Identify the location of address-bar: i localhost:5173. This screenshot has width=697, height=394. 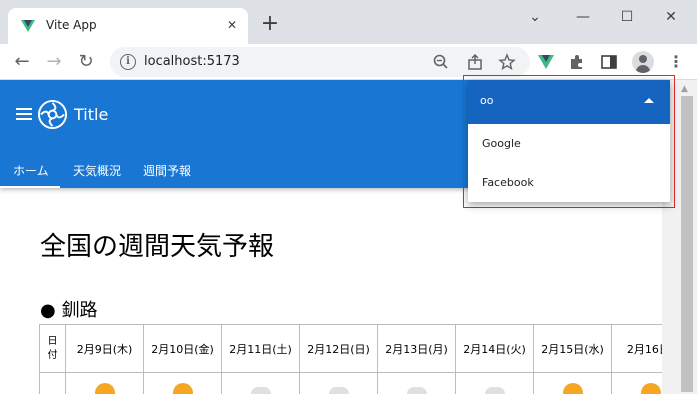
(320, 62).